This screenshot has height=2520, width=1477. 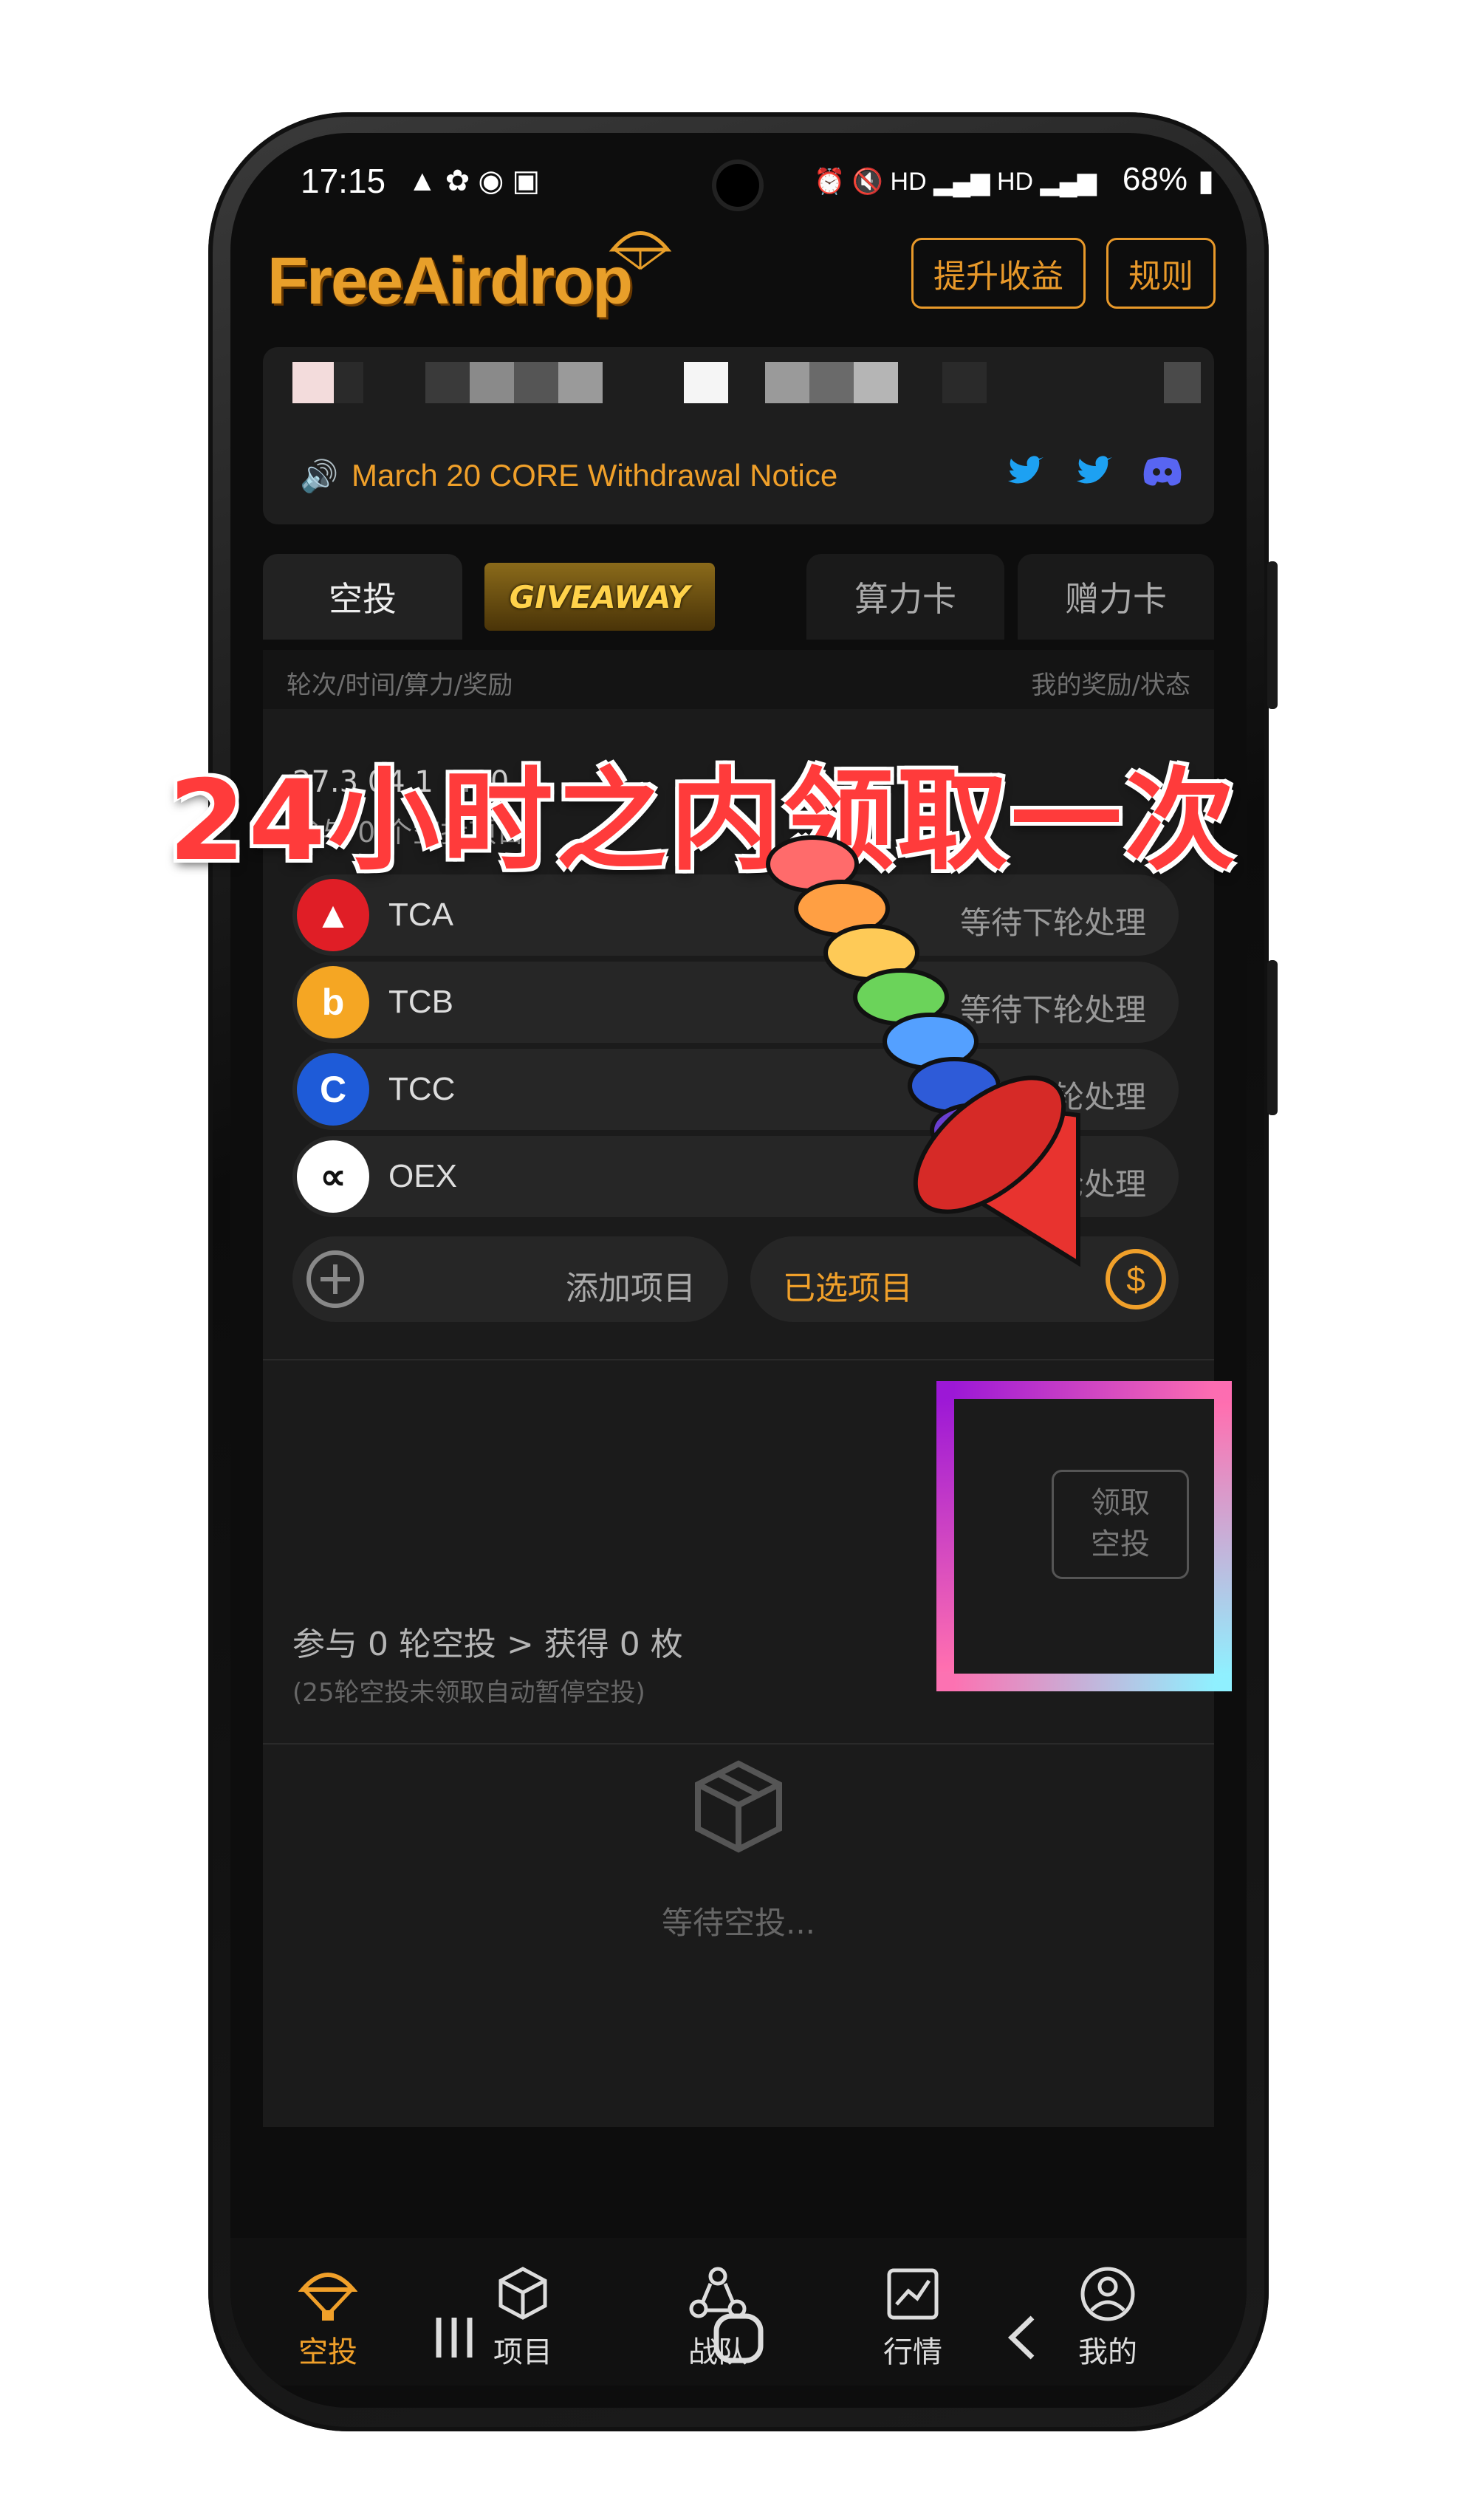 What do you see at coordinates (738, 598) in the screenshot?
I see `tab-bar: 空投 GIVEAWAY 算力卡 赠力卡` at bounding box center [738, 598].